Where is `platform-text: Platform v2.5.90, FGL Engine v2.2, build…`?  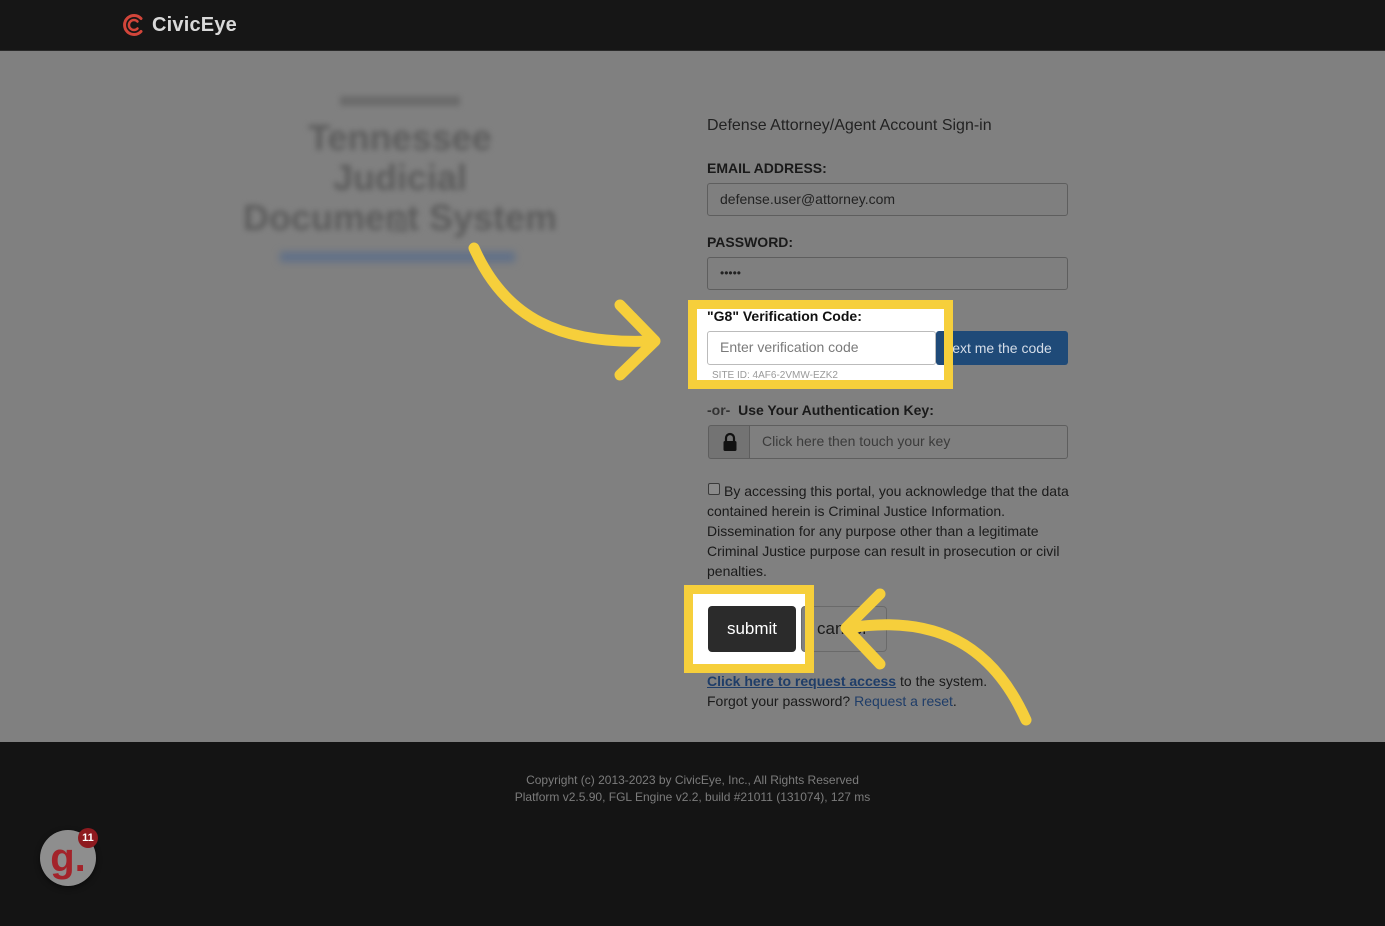 platform-text: Platform v2.5.90, FGL Engine v2.2, build… is located at coordinates (692, 797).